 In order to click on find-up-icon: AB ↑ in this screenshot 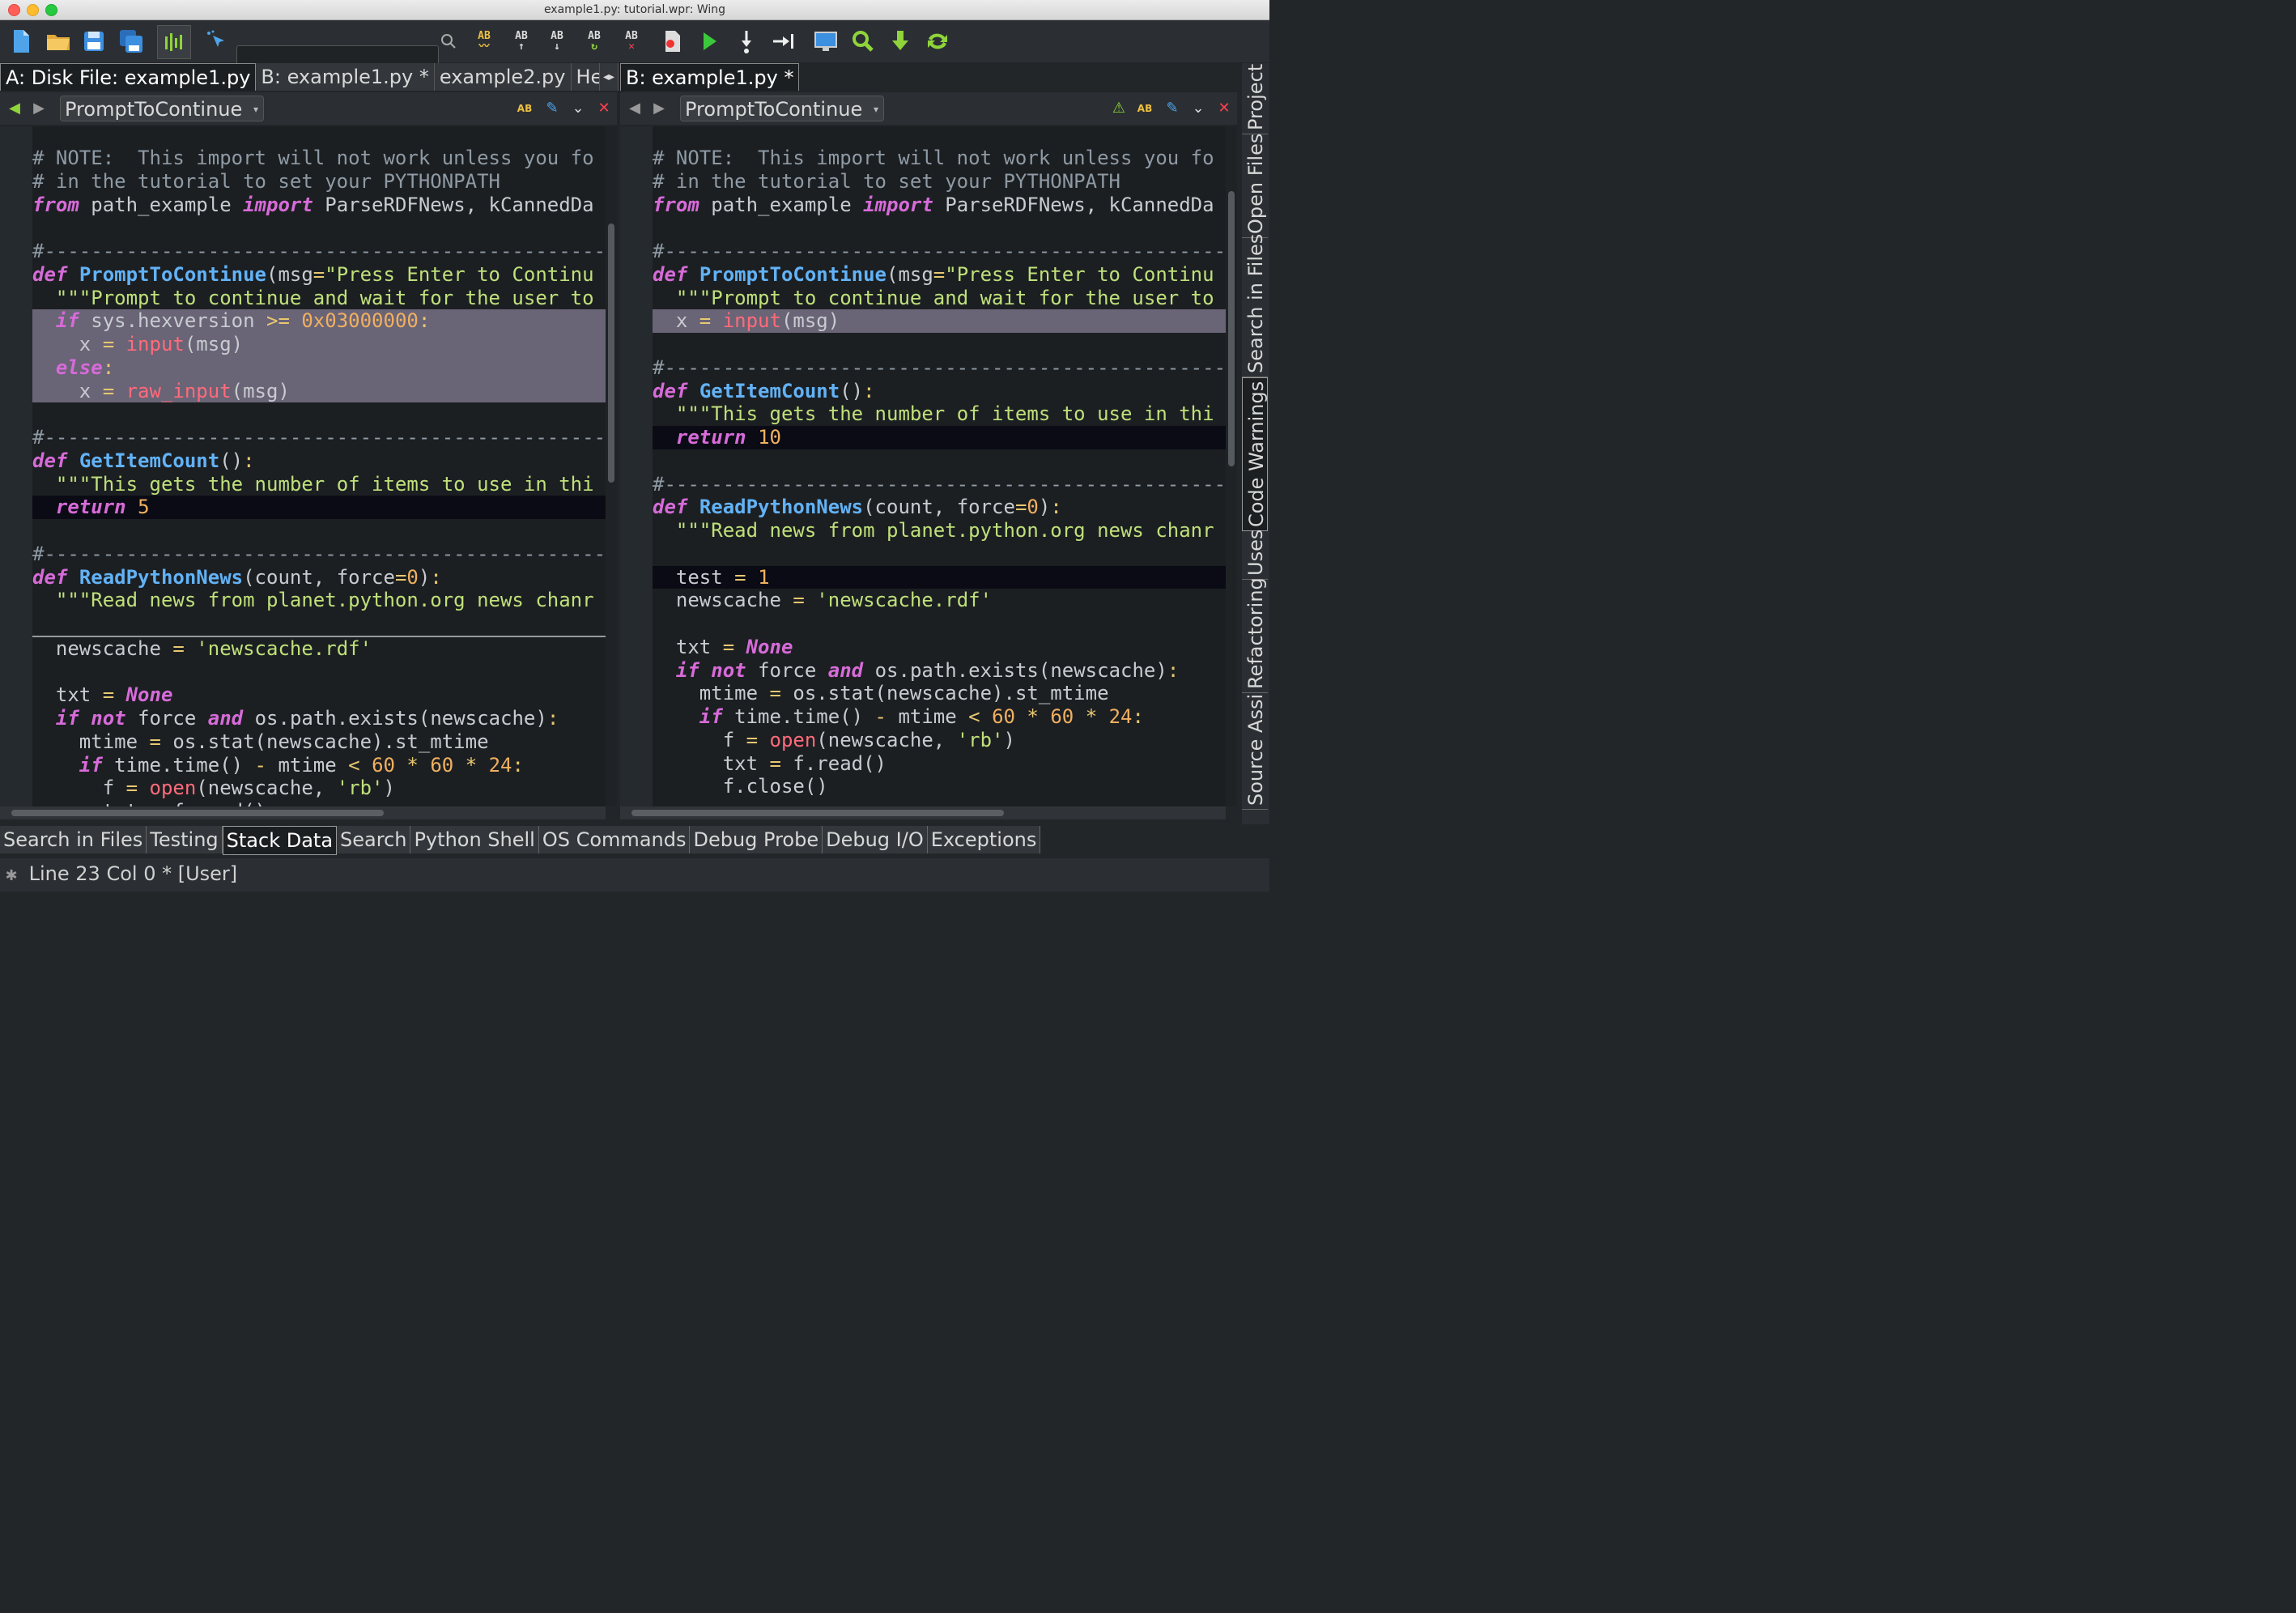, I will do `click(521, 41)`.